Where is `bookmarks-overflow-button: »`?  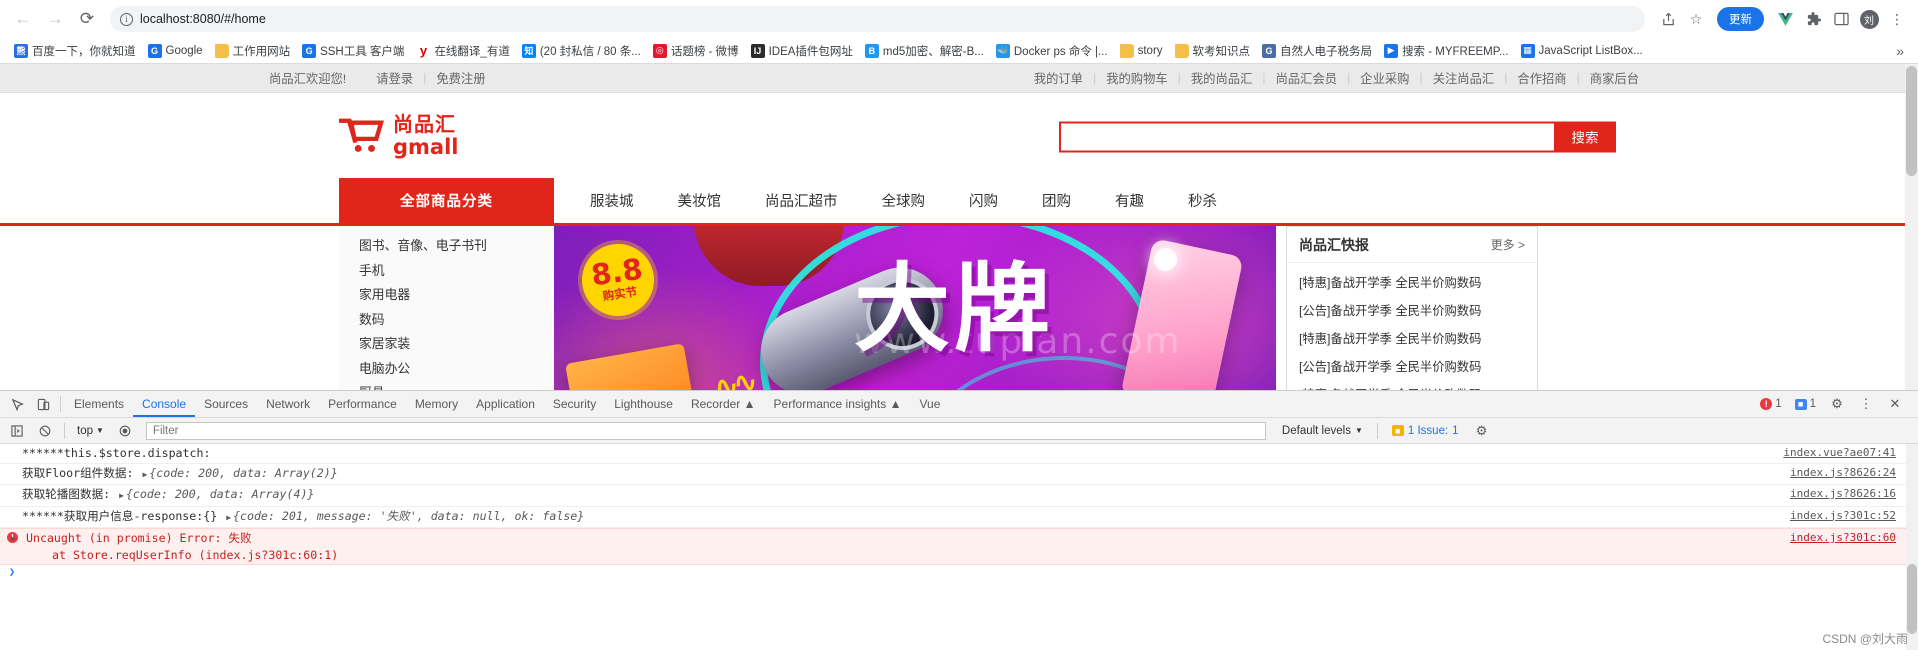
bookmarks-overflow-button: » is located at coordinates (1900, 51).